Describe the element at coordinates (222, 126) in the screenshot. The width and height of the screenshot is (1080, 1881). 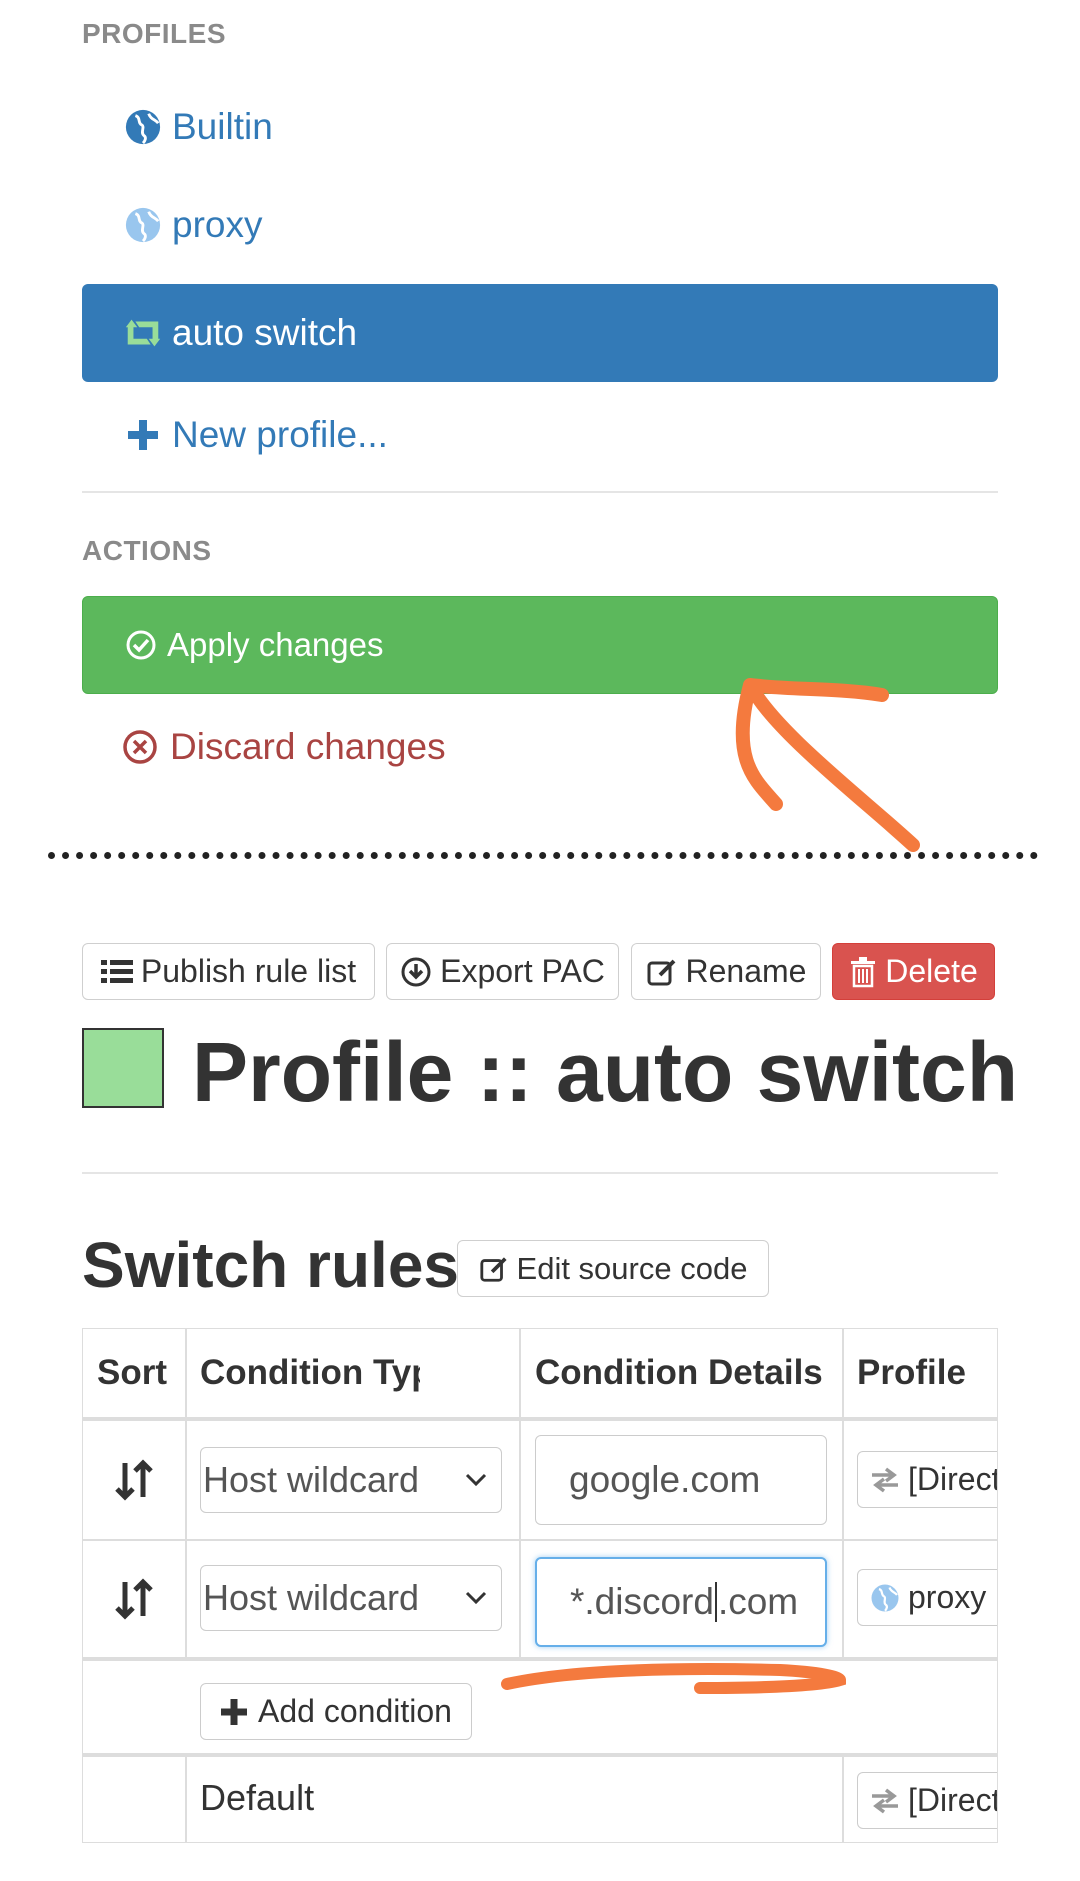
I see `profile-item-label: Builtin` at that location.